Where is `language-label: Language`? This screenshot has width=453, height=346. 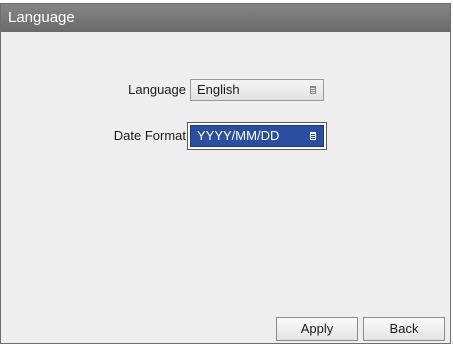 language-label: Language is located at coordinates (157, 89).